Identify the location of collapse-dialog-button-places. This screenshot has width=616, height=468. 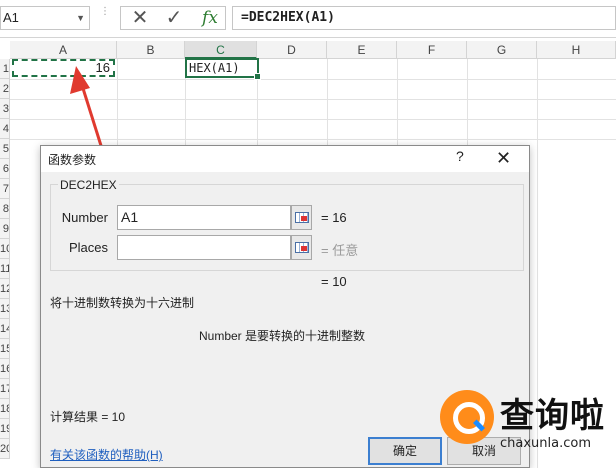
(301, 247).